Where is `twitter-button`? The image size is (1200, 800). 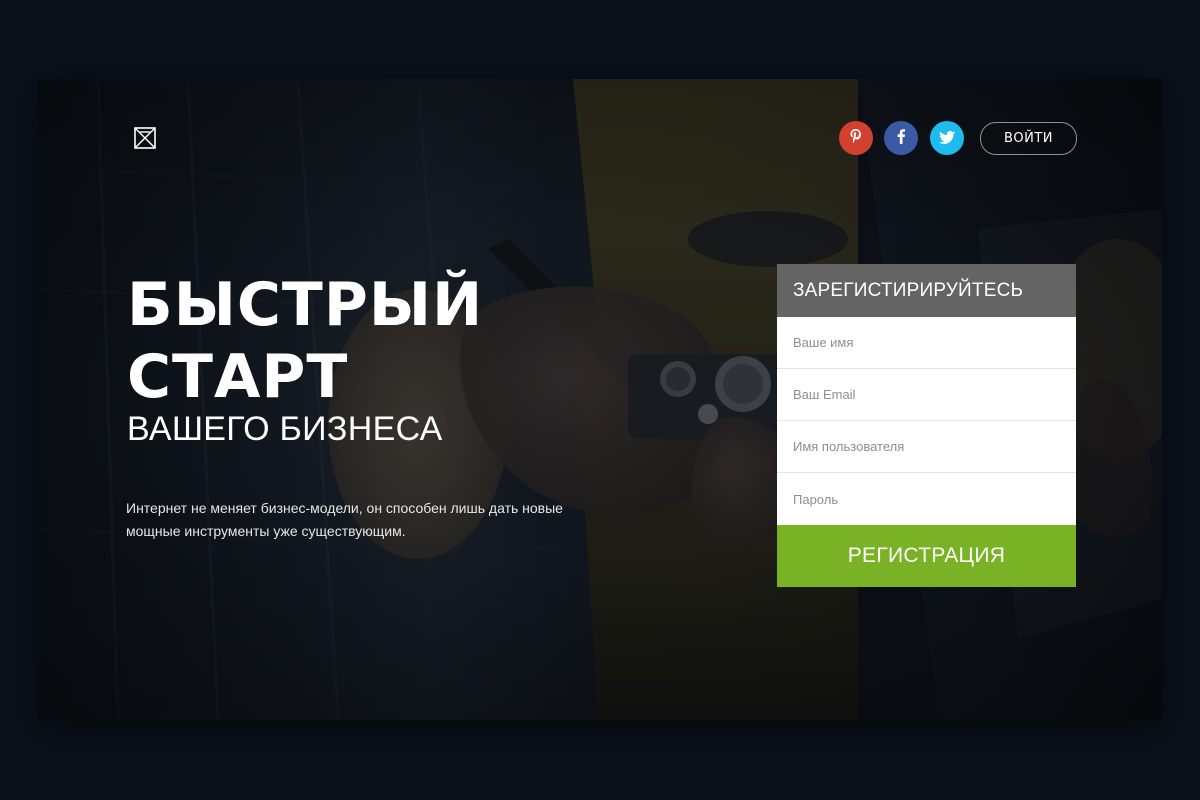 twitter-button is located at coordinates (947, 138).